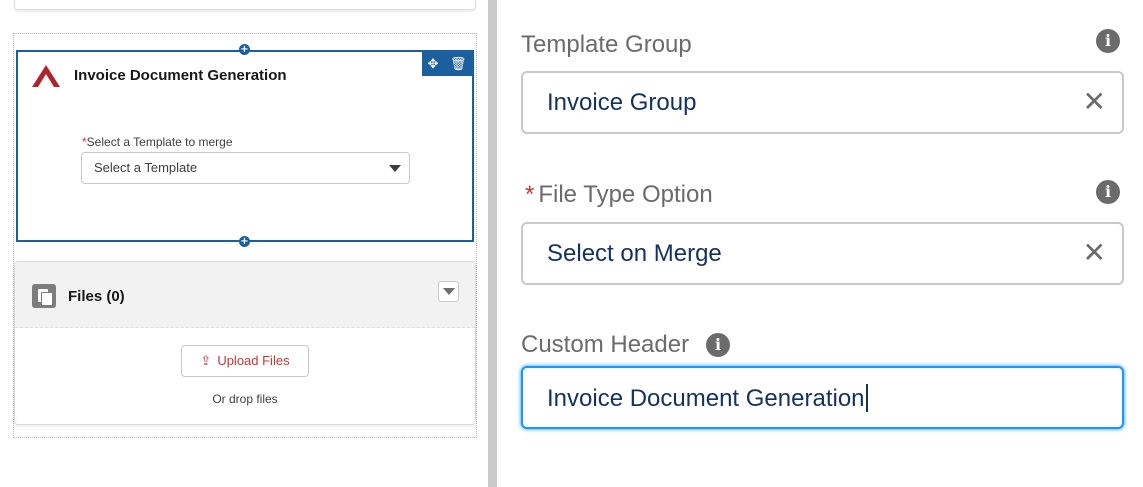  I want to click on insert-above-handle: +, so click(244, 49).